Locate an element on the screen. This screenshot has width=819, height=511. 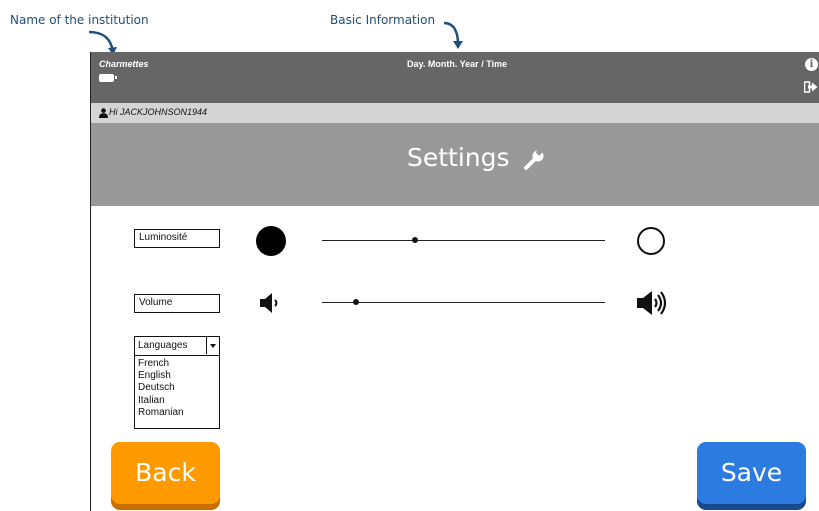
user-icon is located at coordinates (103, 113).